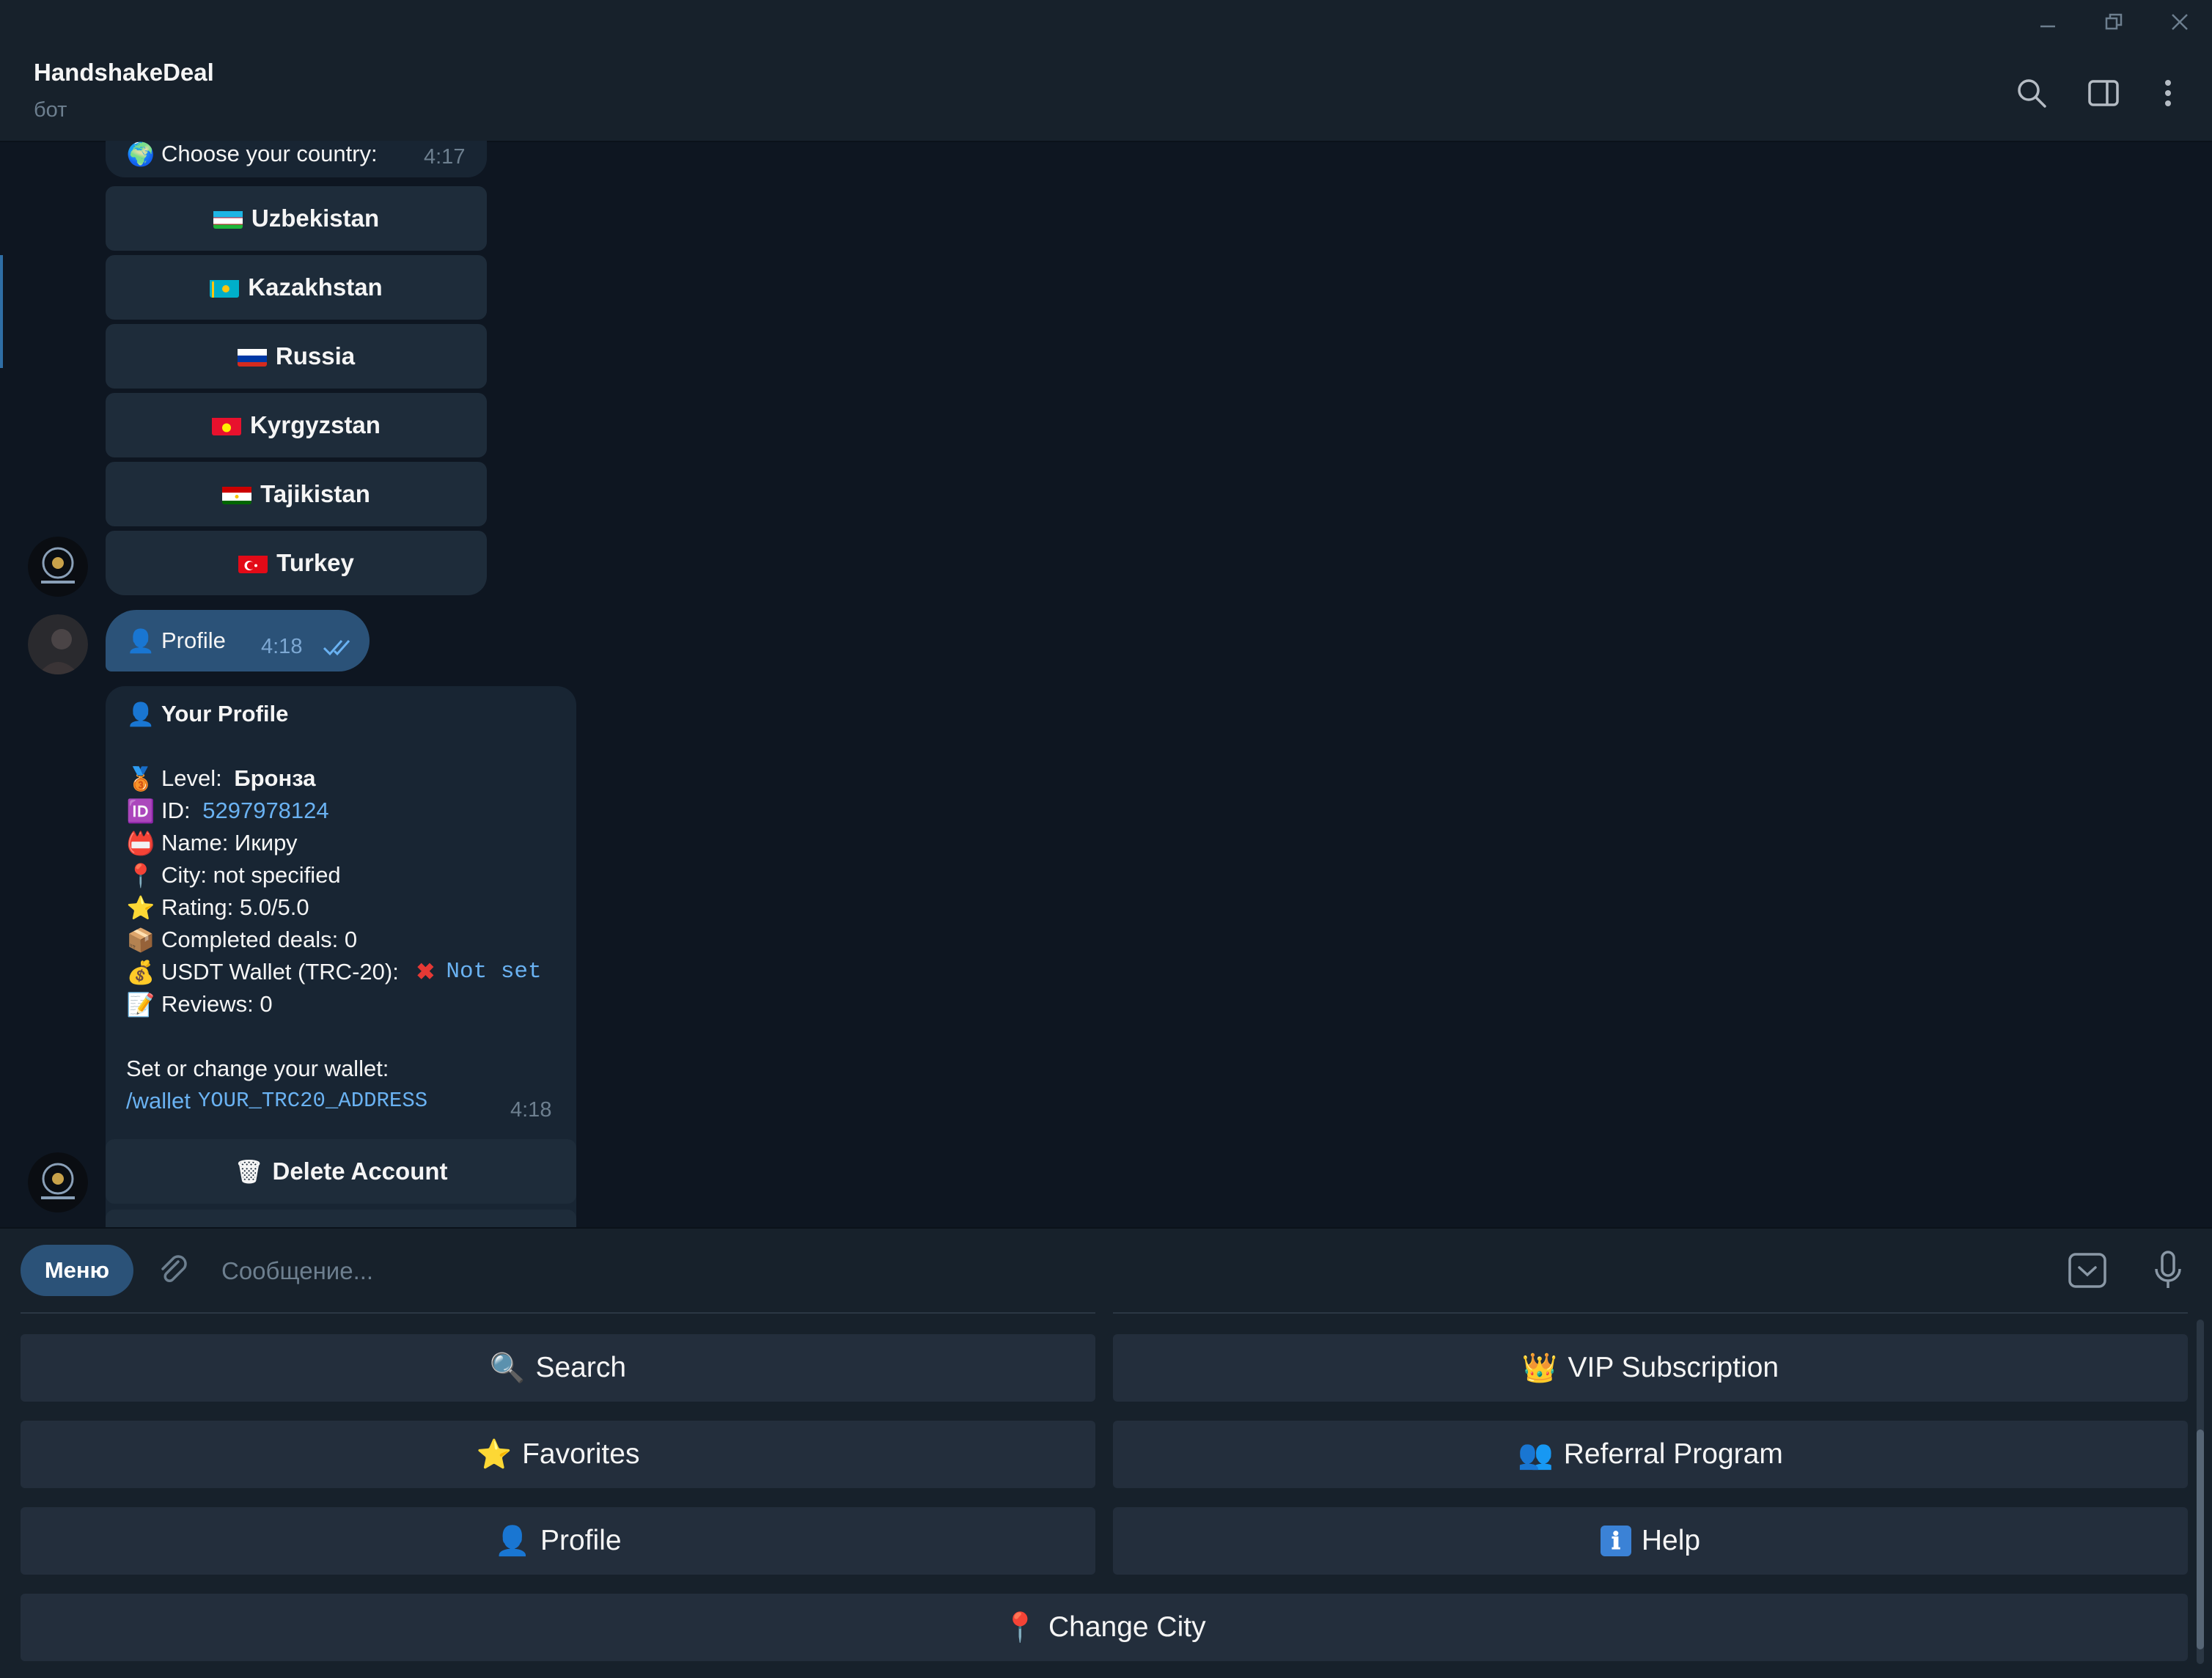 The width and height of the screenshot is (2212, 1678). I want to click on search-icon, so click(2032, 94).